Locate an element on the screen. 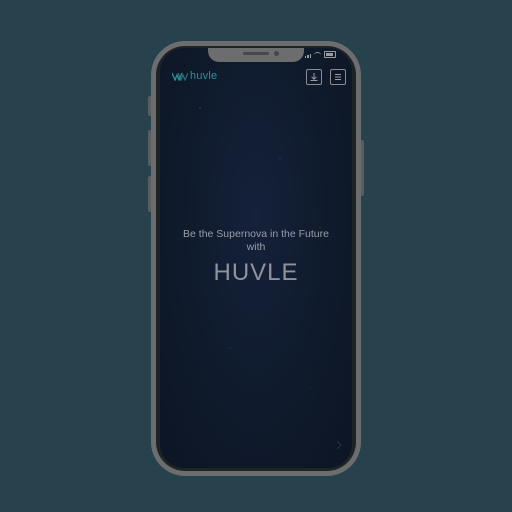 This screenshot has height=512, width=512. chevron-right-icon is located at coordinates (339, 445).